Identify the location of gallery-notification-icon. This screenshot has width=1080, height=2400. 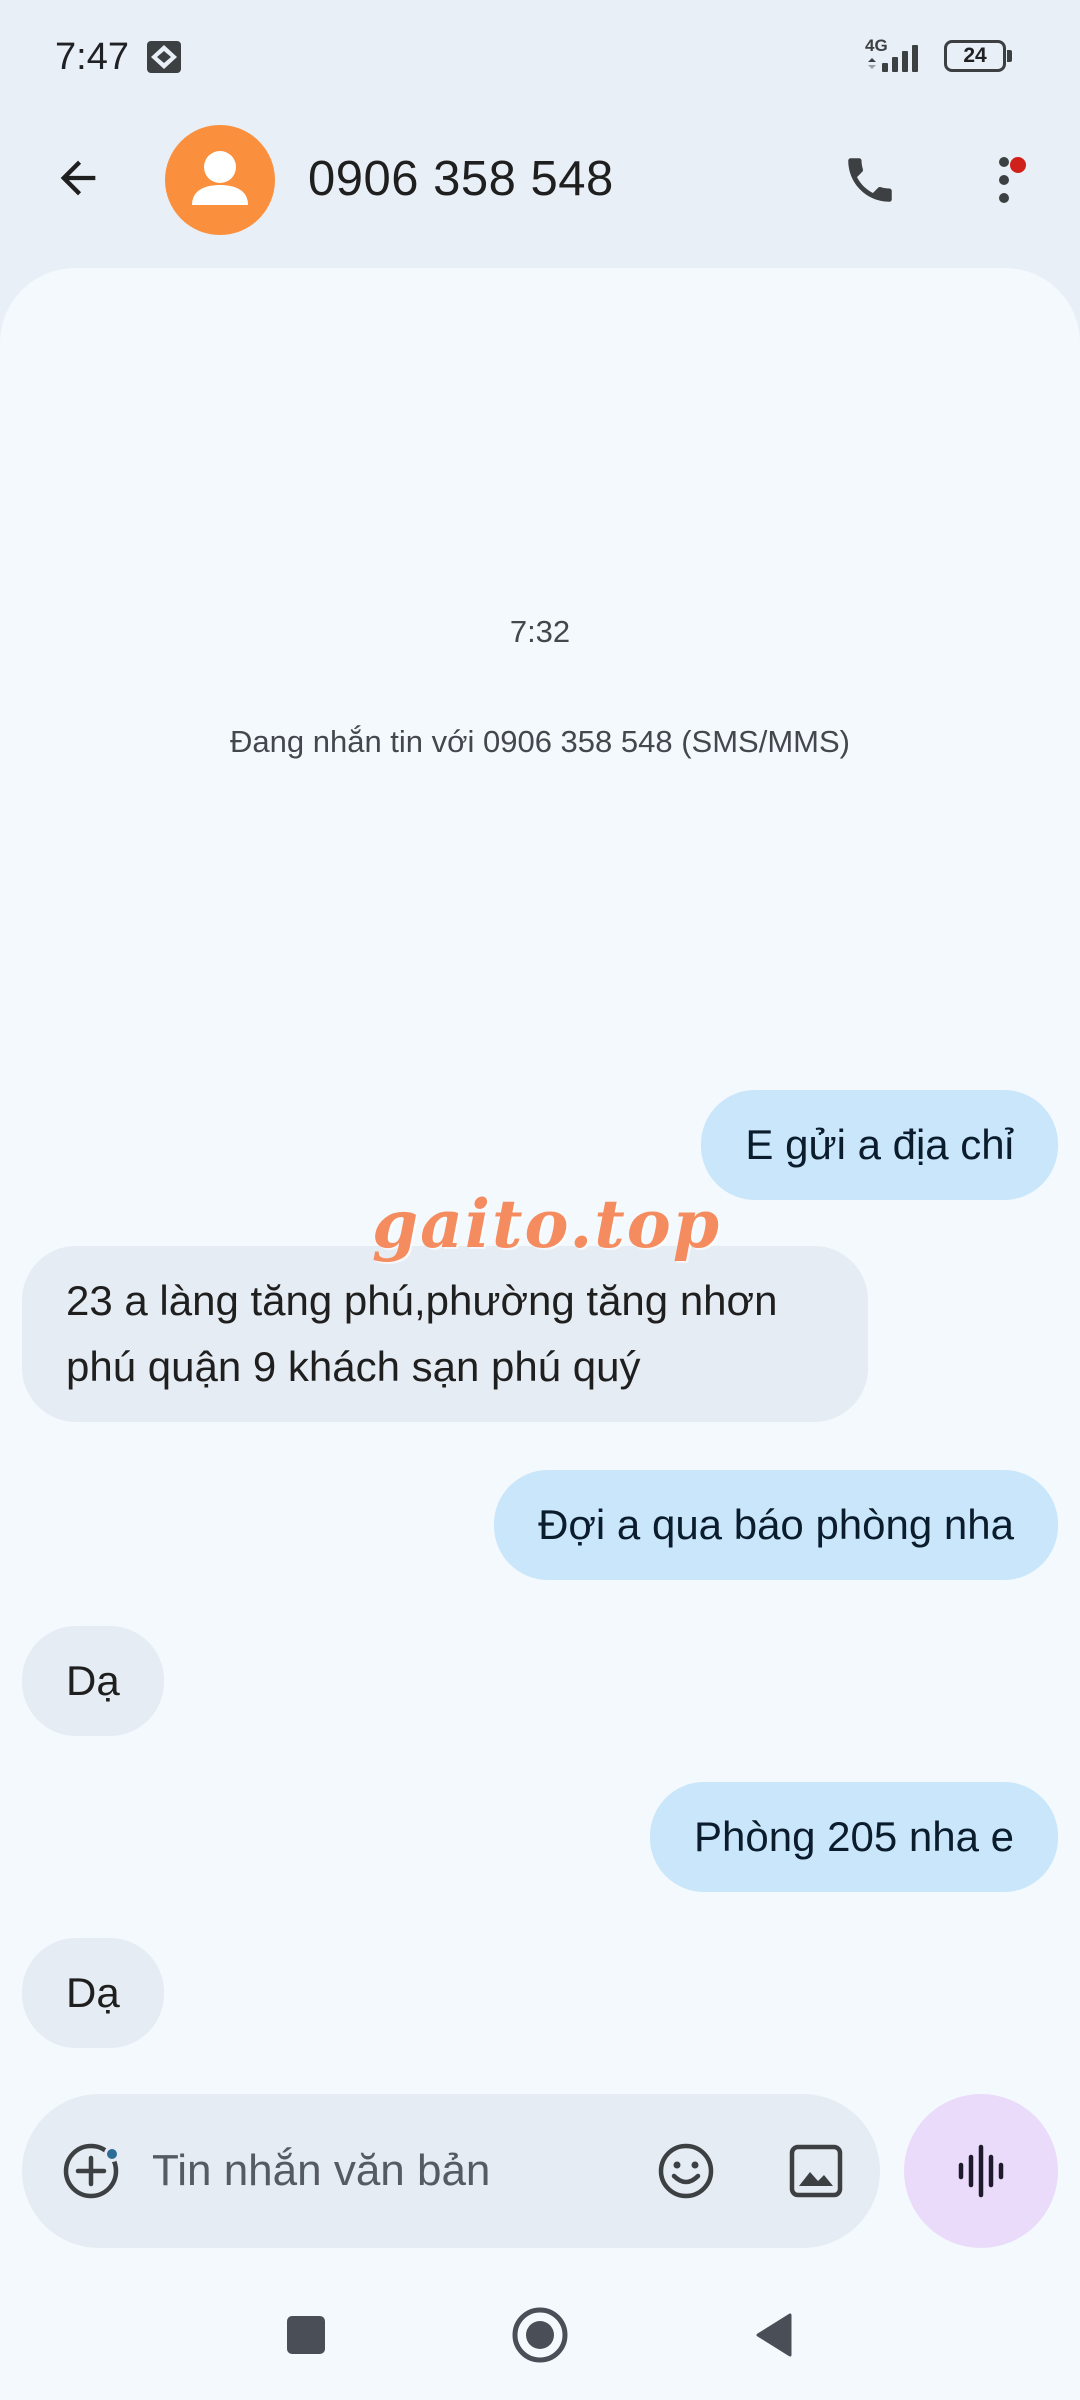
(164, 57).